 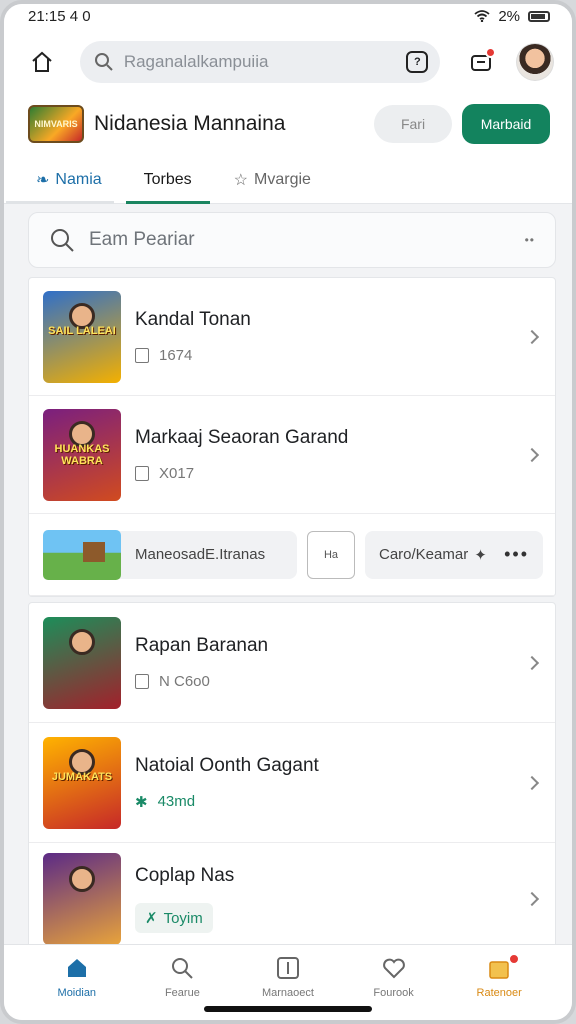 What do you see at coordinates (185, 875) in the screenshot?
I see `game-title: Coplap Nas` at bounding box center [185, 875].